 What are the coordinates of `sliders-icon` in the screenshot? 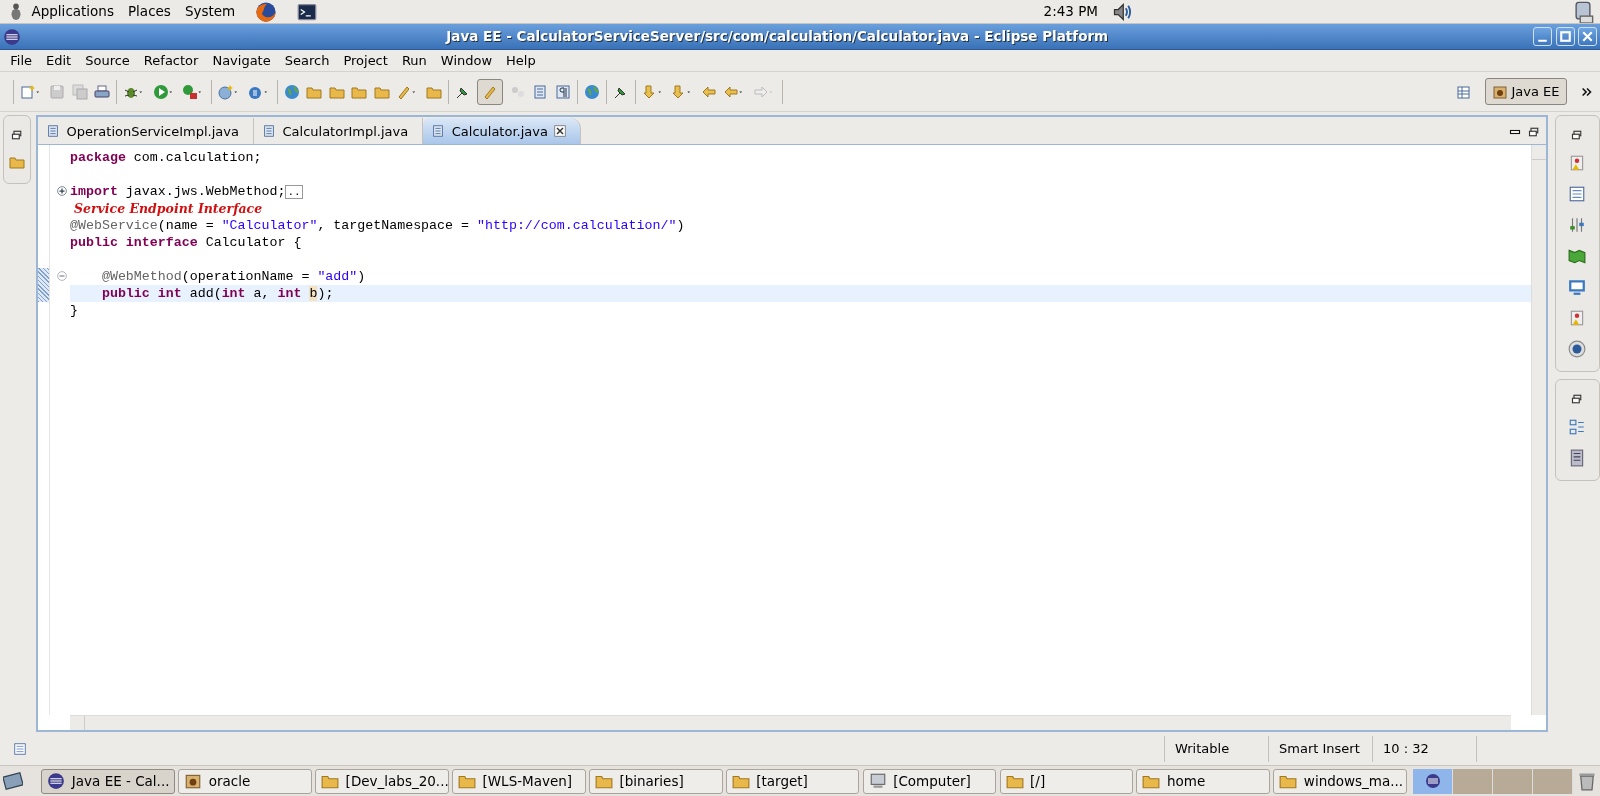 It's located at (1577, 225).